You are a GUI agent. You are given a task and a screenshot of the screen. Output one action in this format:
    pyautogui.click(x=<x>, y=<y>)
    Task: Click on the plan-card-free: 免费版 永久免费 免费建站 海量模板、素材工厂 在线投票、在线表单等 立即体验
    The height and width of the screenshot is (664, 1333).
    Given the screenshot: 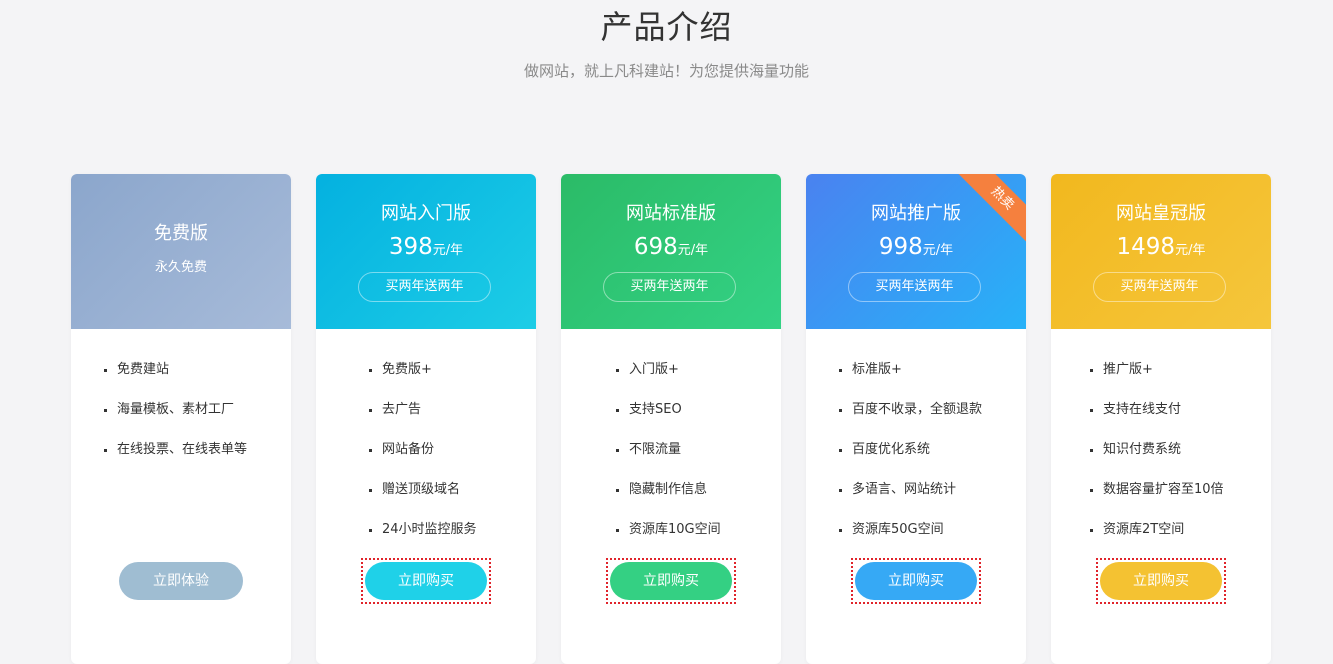 What is the action you would take?
    pyautogui.click(x=181, y=419)
    